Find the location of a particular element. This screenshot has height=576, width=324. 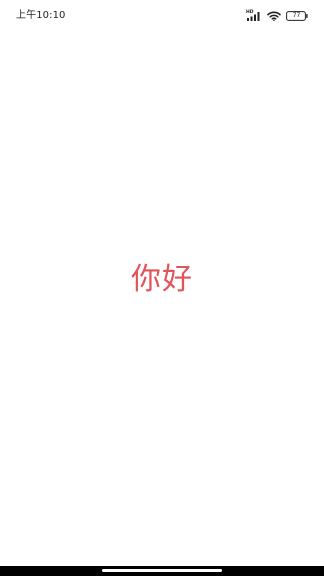

battery-level: 77 is located at coordinates (296, 15).